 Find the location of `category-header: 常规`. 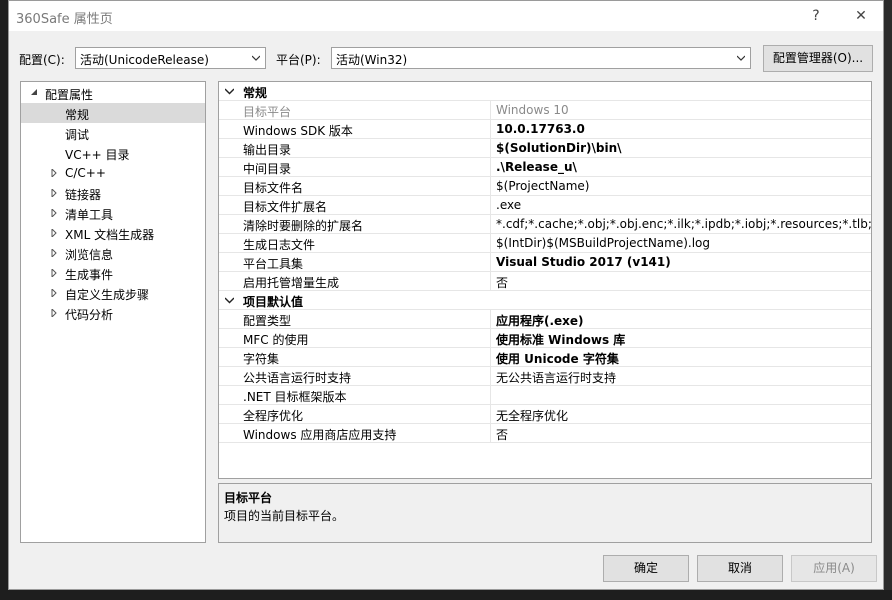

category-header: 常规 is located at coordinates (545, 91).